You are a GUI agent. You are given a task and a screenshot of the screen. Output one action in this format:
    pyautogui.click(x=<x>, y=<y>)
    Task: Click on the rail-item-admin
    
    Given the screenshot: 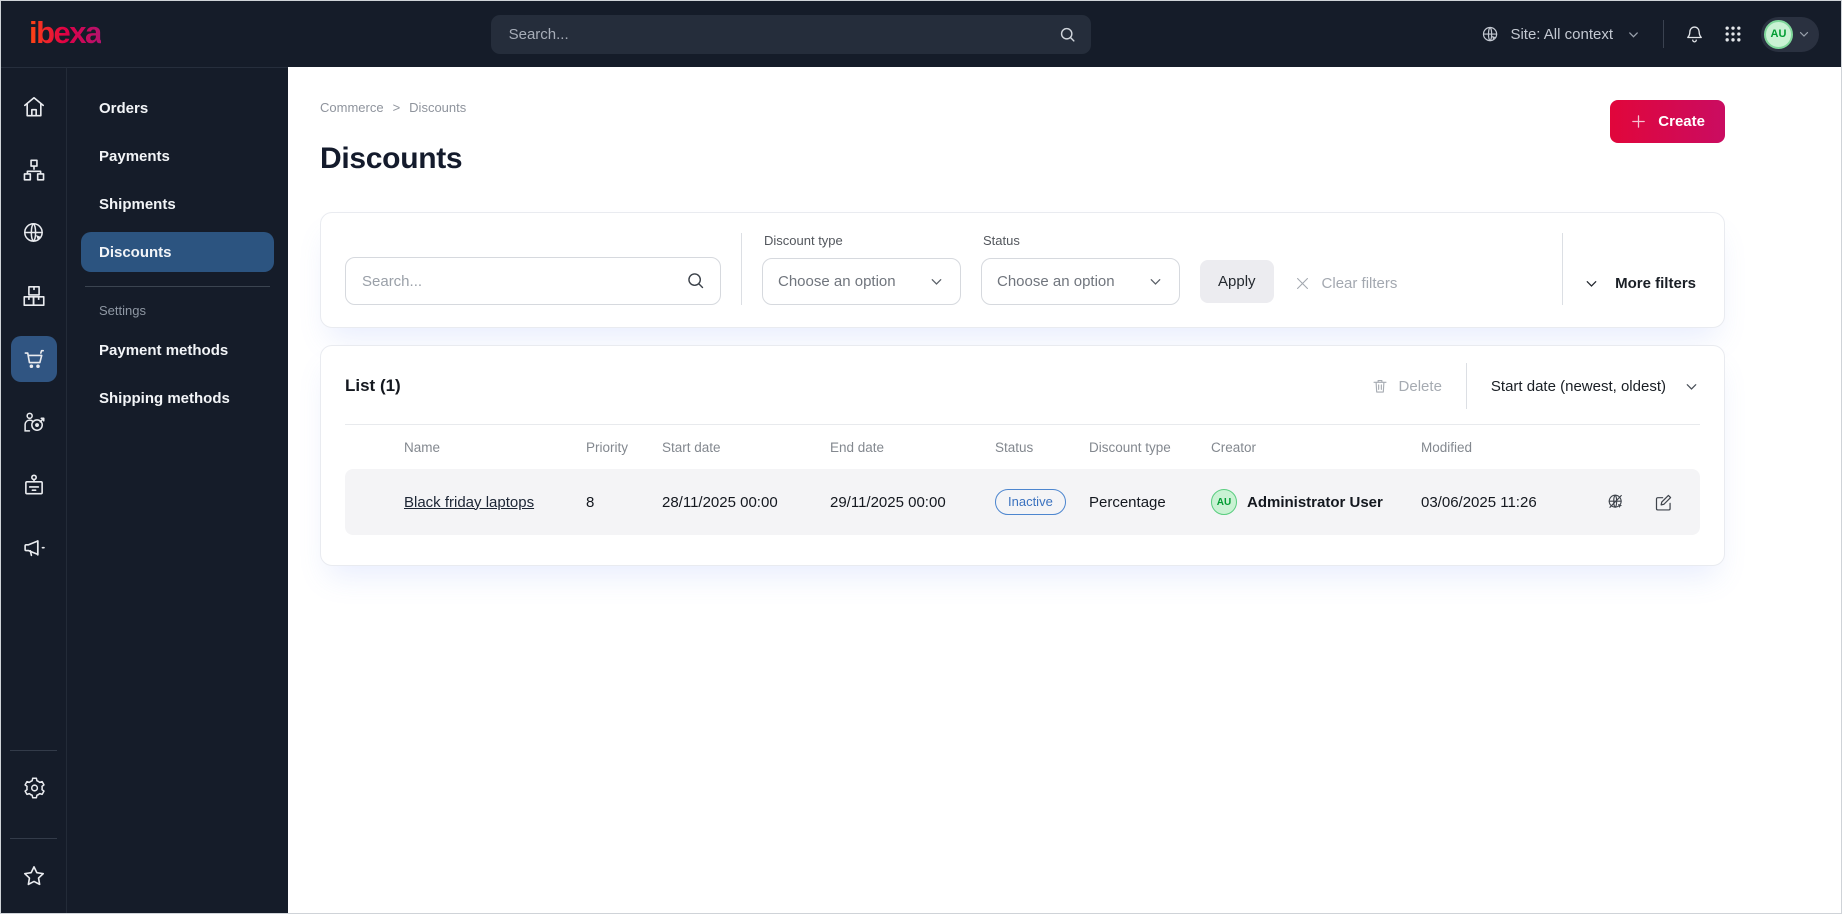 What is the action you would take?
    pyautogui.click(x=34, y=788)
    